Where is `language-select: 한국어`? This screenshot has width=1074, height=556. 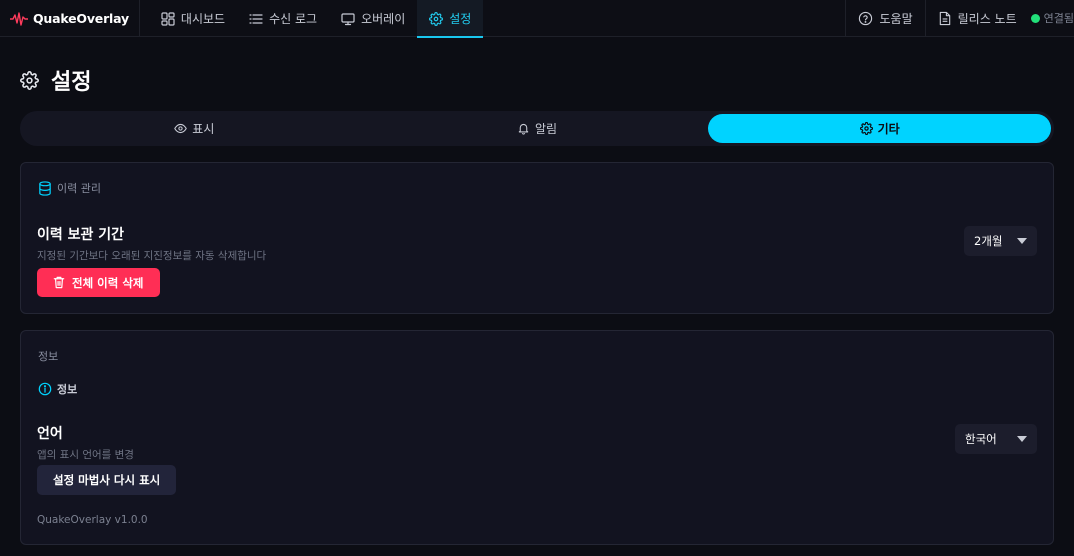
language-select: 한국어 is located at coordinates (996, 439).